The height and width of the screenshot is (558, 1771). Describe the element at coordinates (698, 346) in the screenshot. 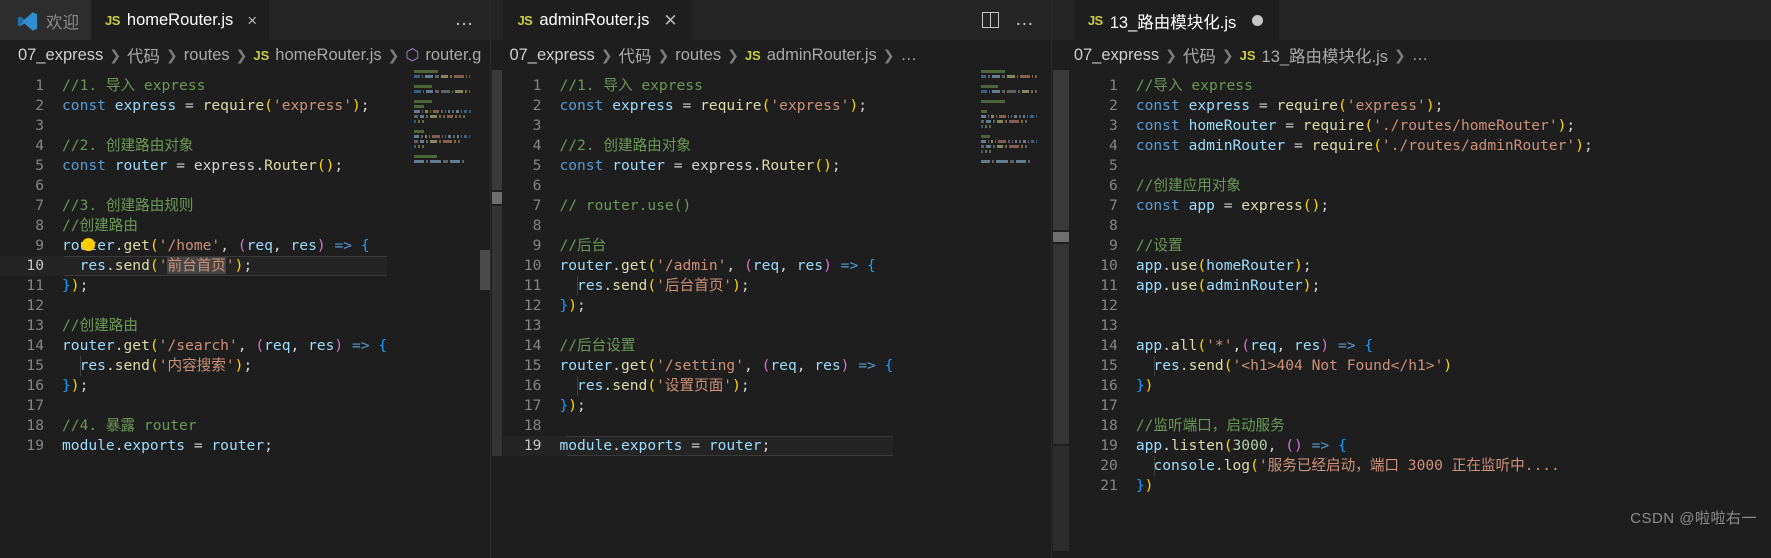

I see `code-line: 14 //后台设置` at that location.